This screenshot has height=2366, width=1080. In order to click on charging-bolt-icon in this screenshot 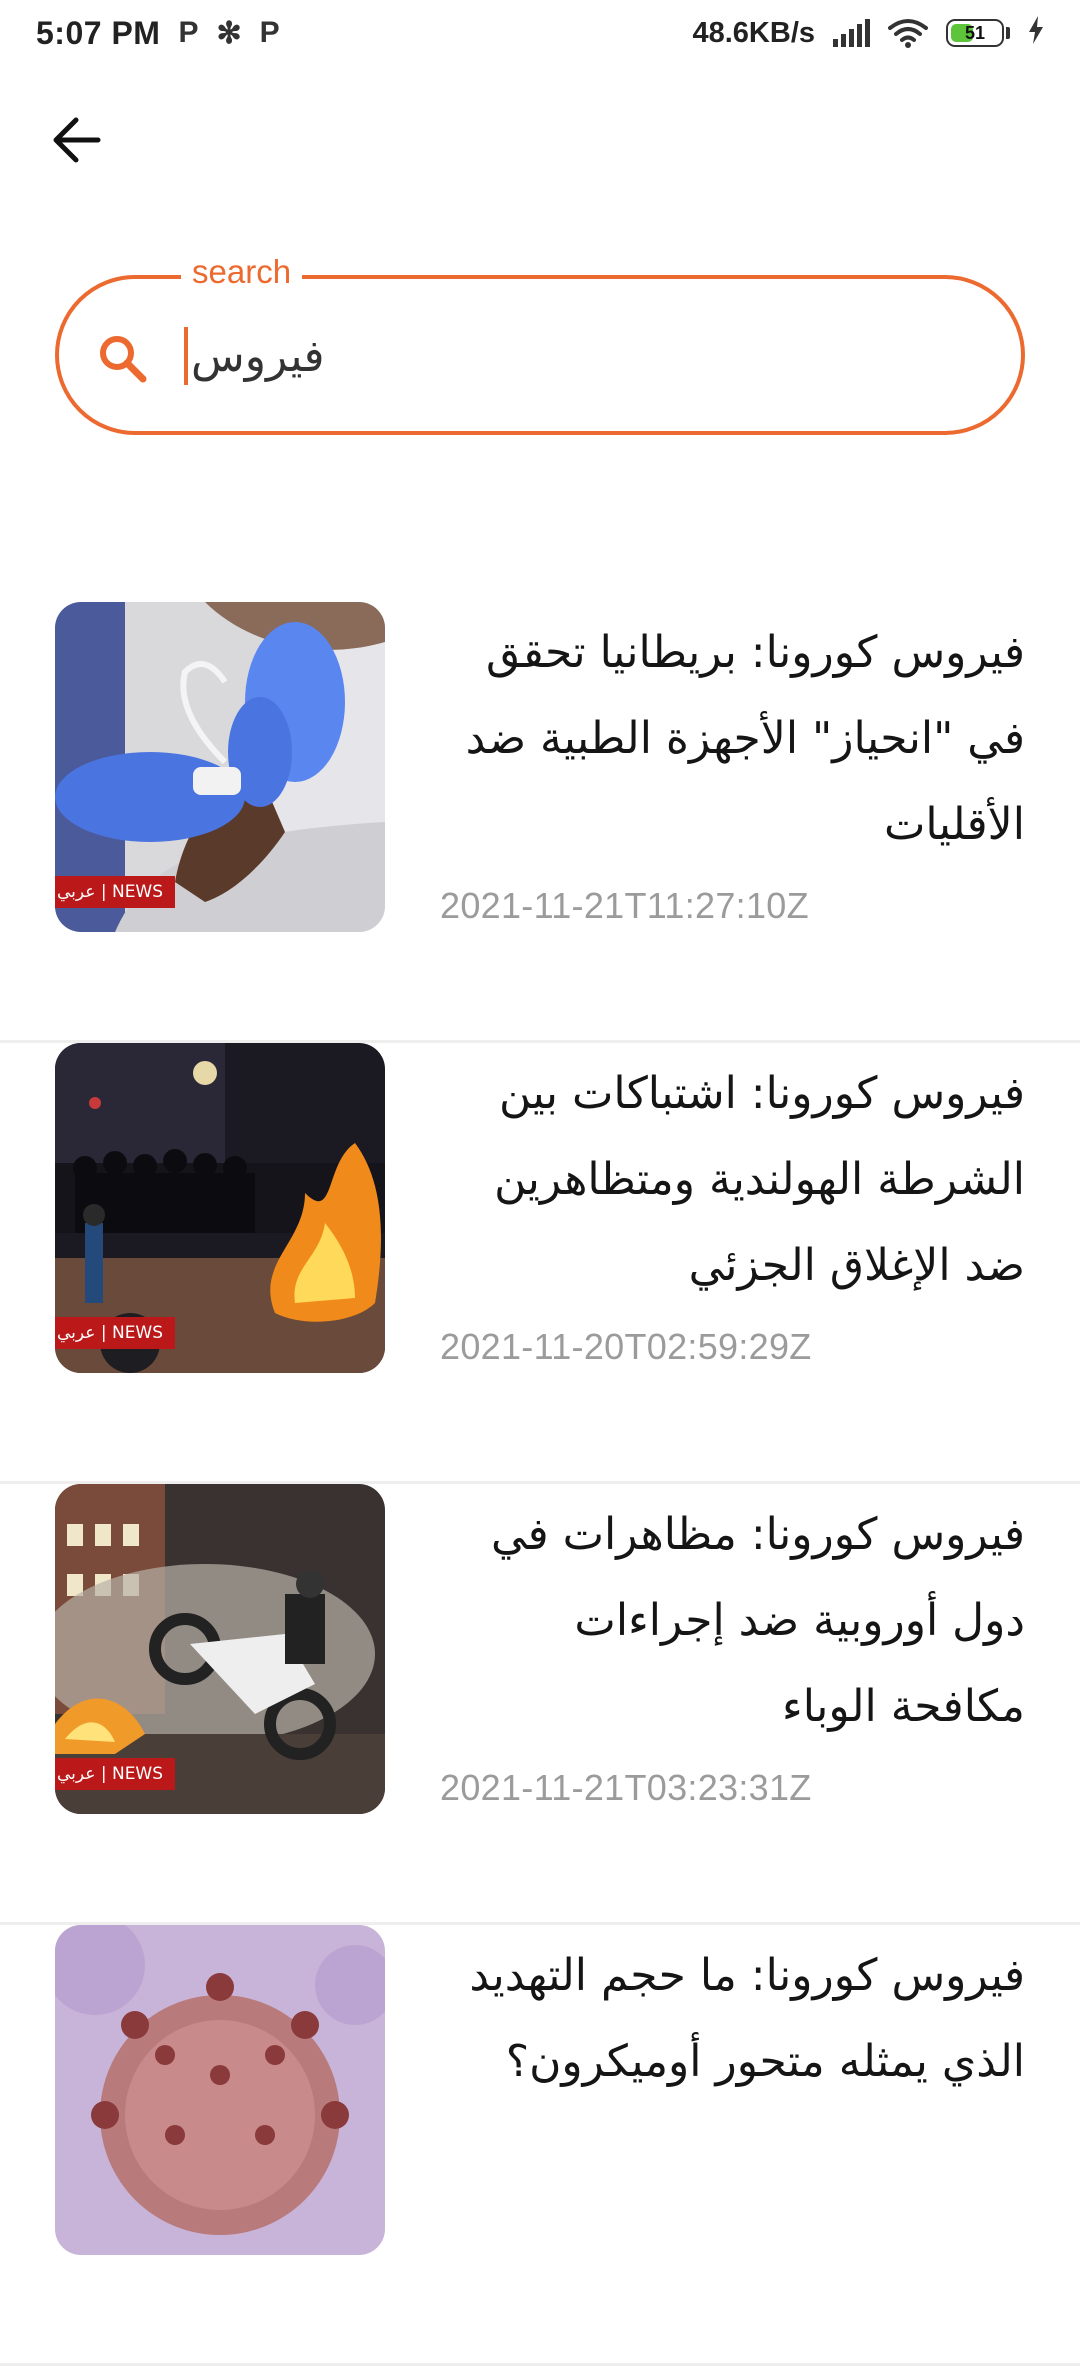, I will do `click(1036, 33)`.